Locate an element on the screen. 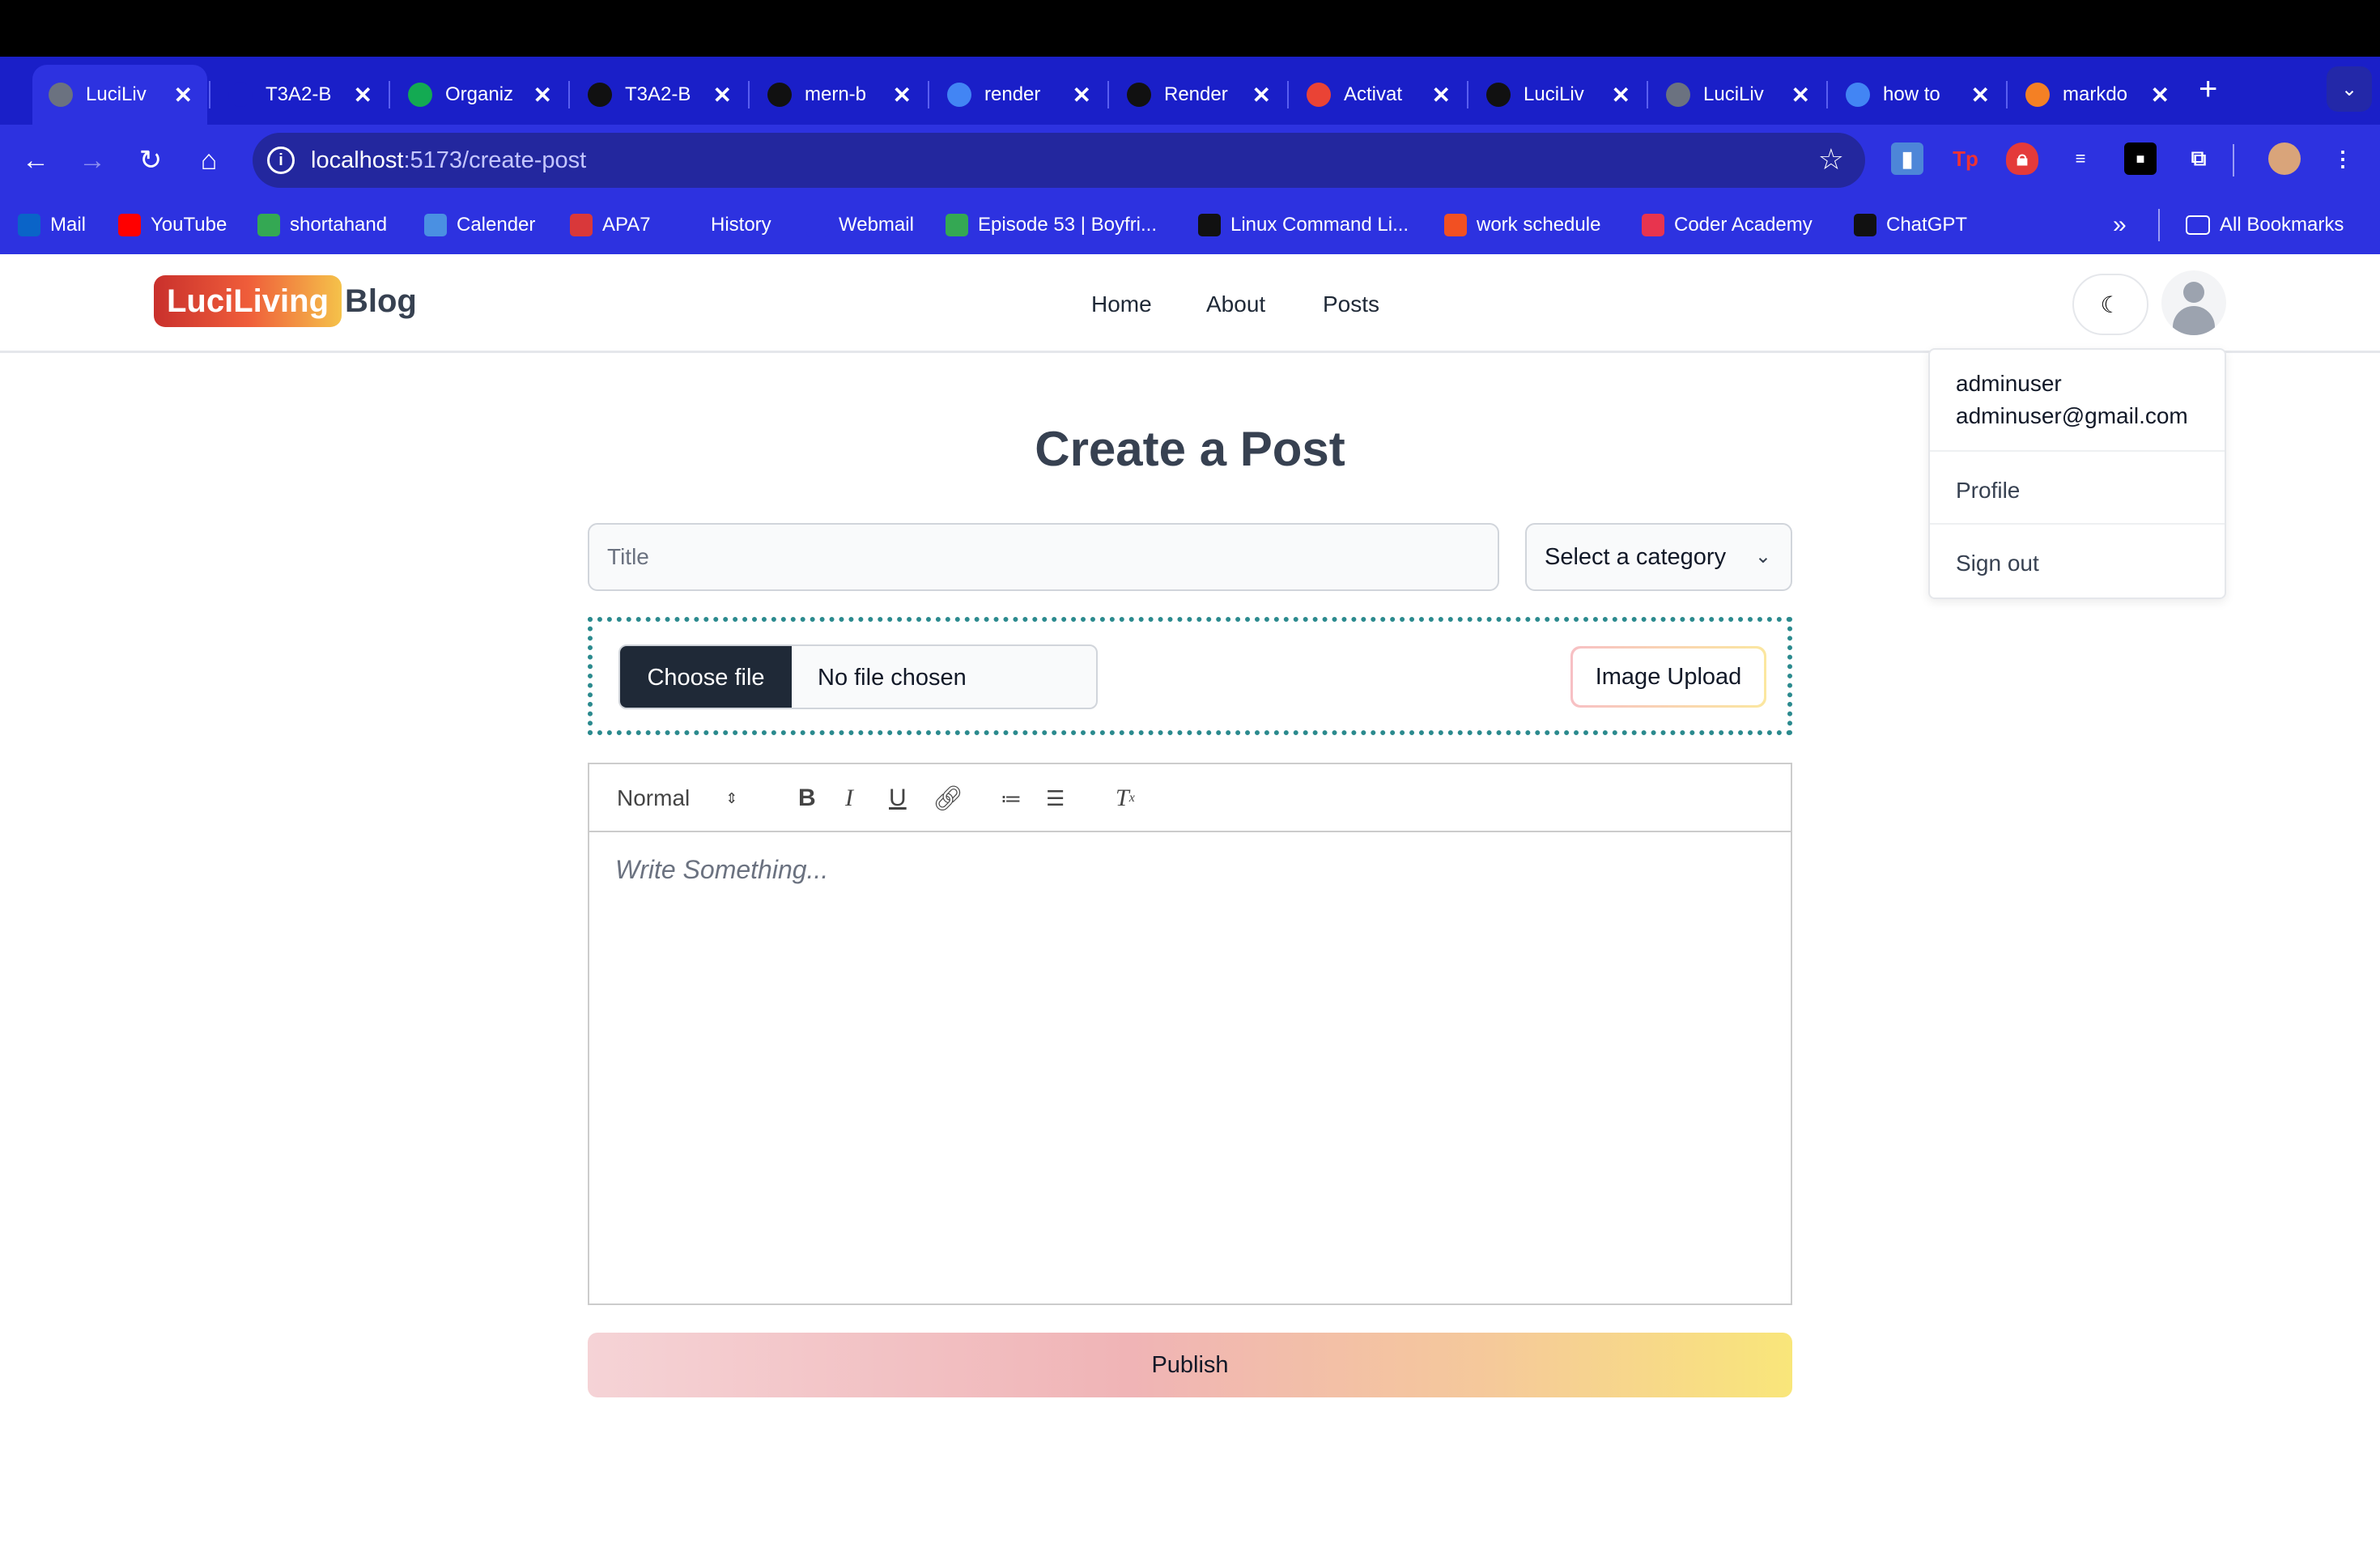 The width and height of the screenshot is (2380, 1548). theme-toggle-button: ☾ is located at coordinates (2110, 305).